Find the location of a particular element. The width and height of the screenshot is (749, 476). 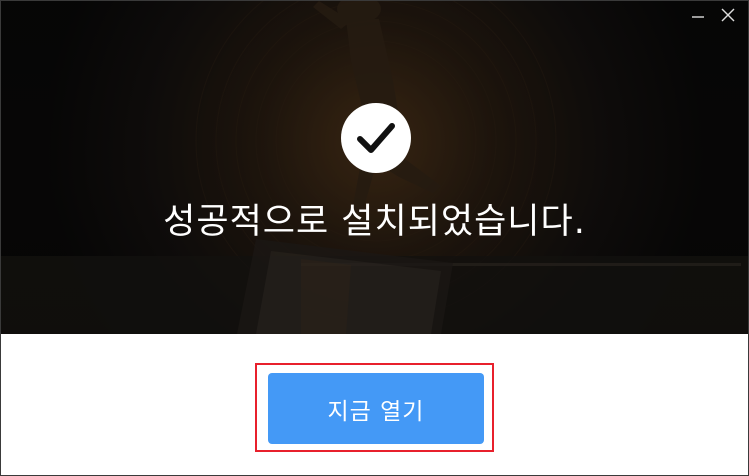

success-message: 성공적으로 설치되었습니다. is located at coordinates (374, 222).